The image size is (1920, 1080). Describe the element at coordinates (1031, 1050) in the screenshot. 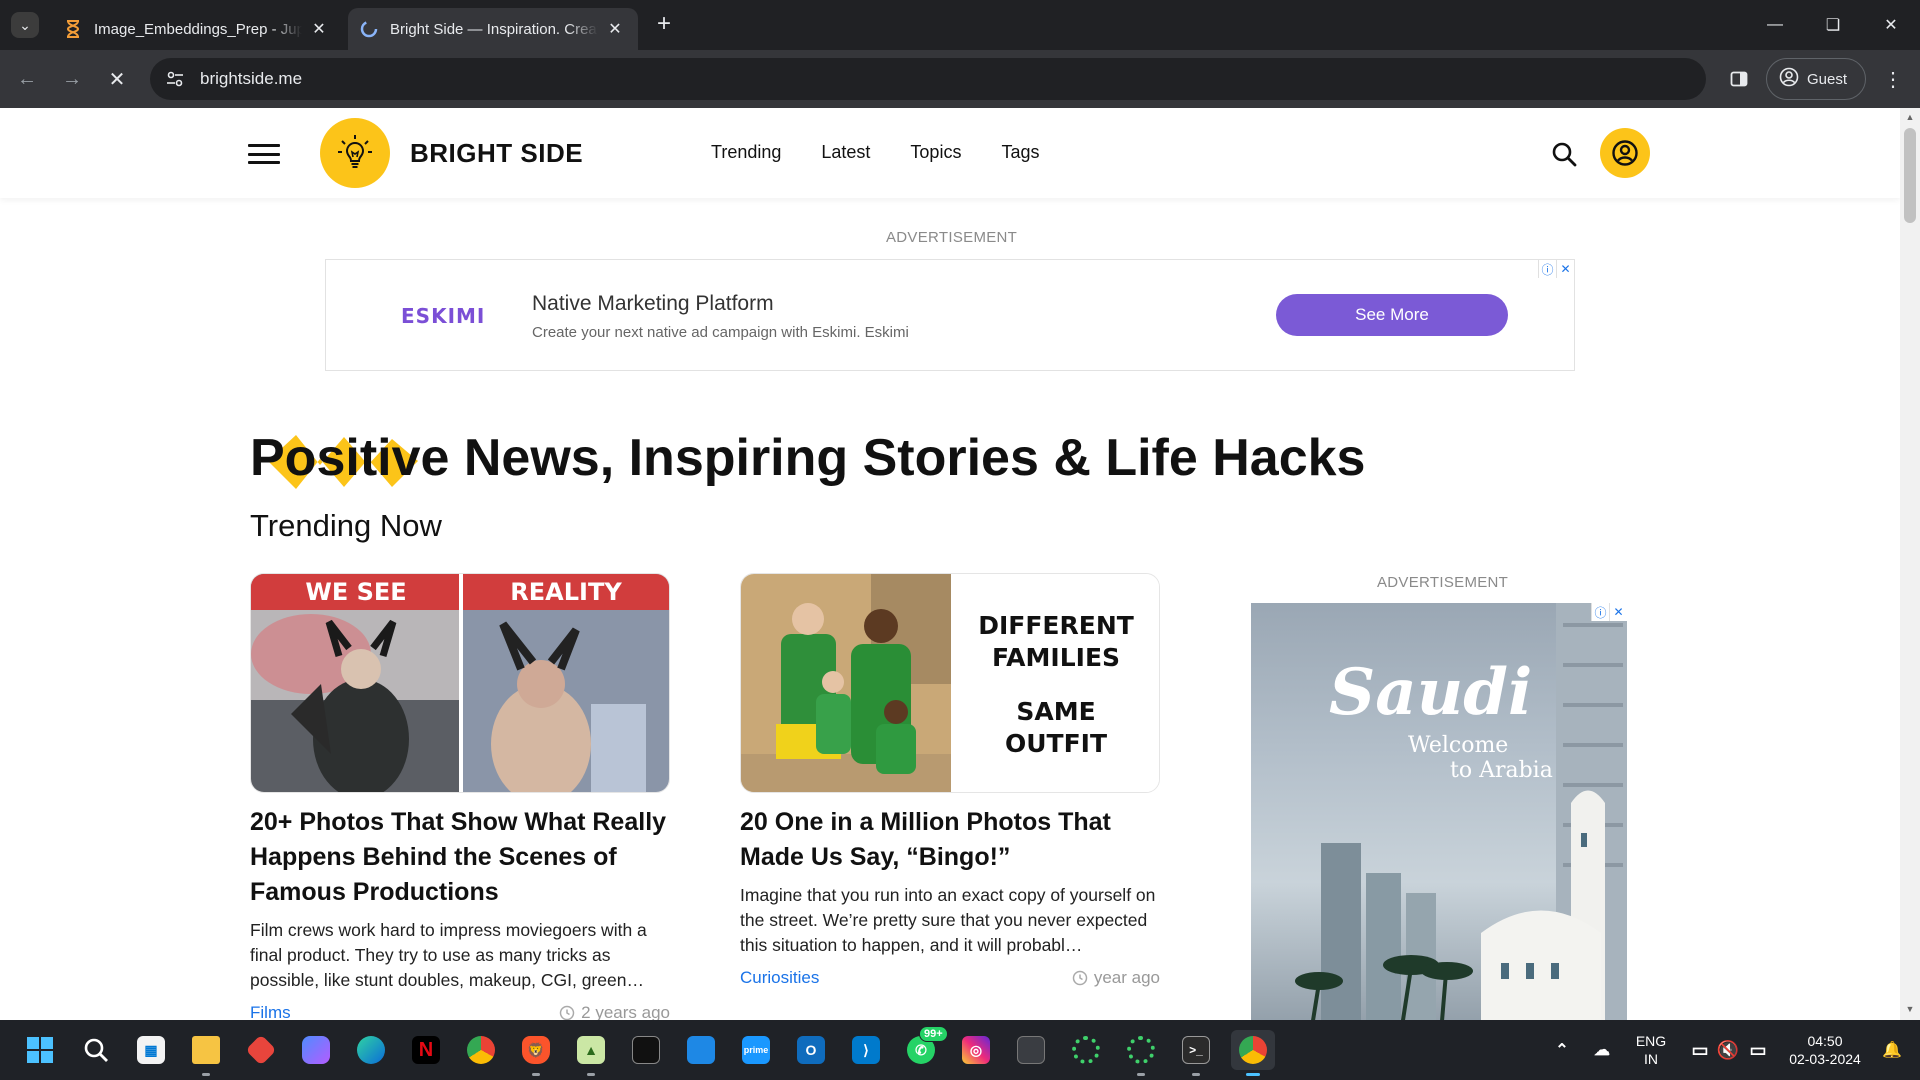

I see `window-app-icon` at that location.